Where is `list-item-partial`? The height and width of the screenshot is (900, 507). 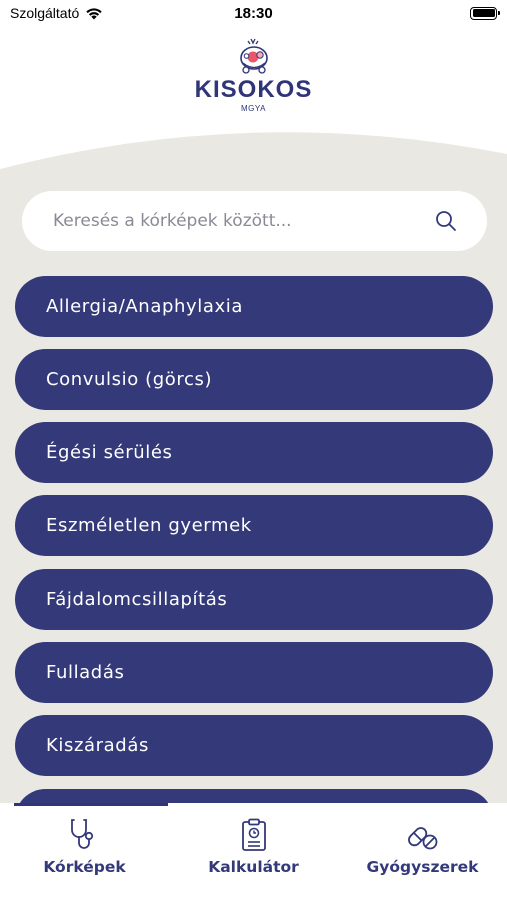
list-item-partial is located at coordinates (254, 796).